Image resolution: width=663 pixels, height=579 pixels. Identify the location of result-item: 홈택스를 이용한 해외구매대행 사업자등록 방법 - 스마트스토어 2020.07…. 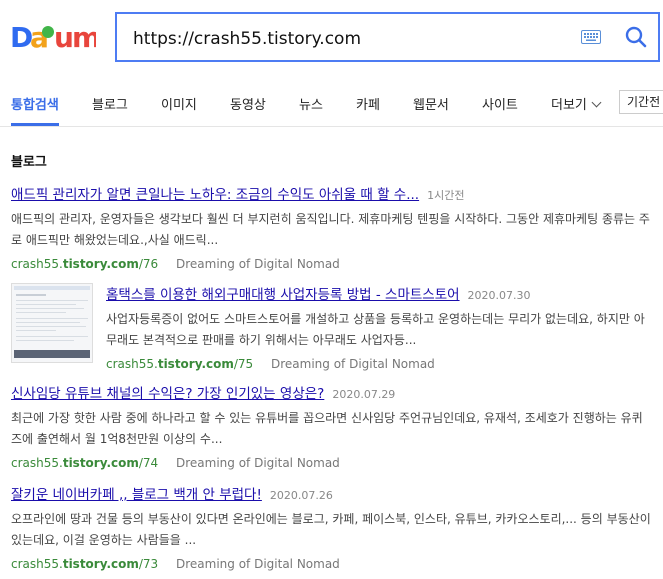
(378, 327).